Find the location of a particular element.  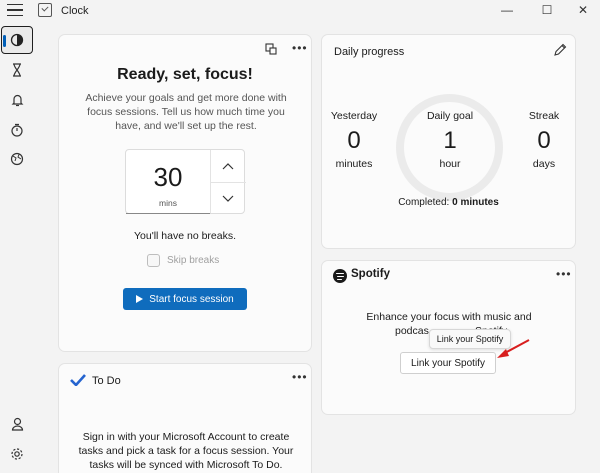

account-icon is located at coordinates (17, 424).